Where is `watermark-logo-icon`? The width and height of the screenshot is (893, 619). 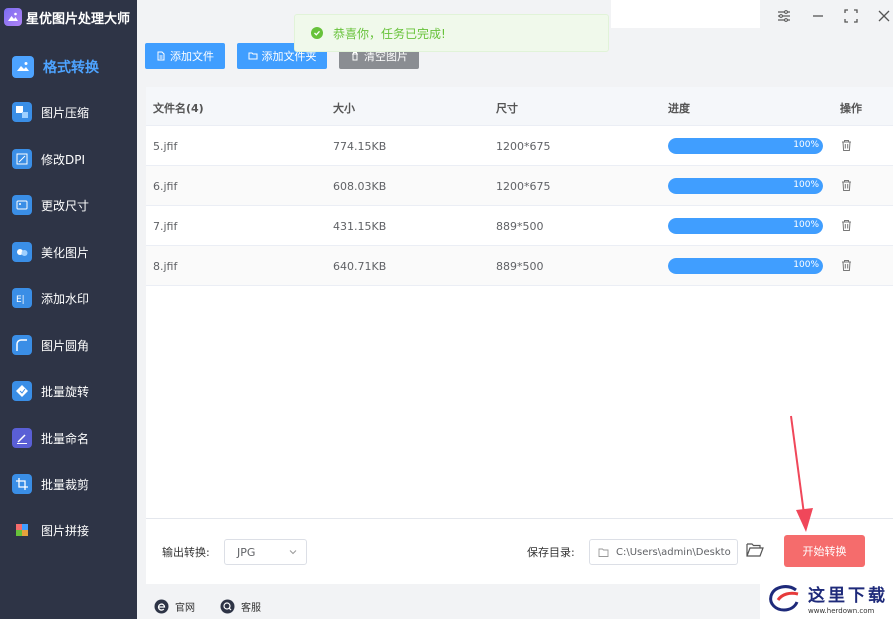
watermark-logo-icon is located at coordinates (784, 598).